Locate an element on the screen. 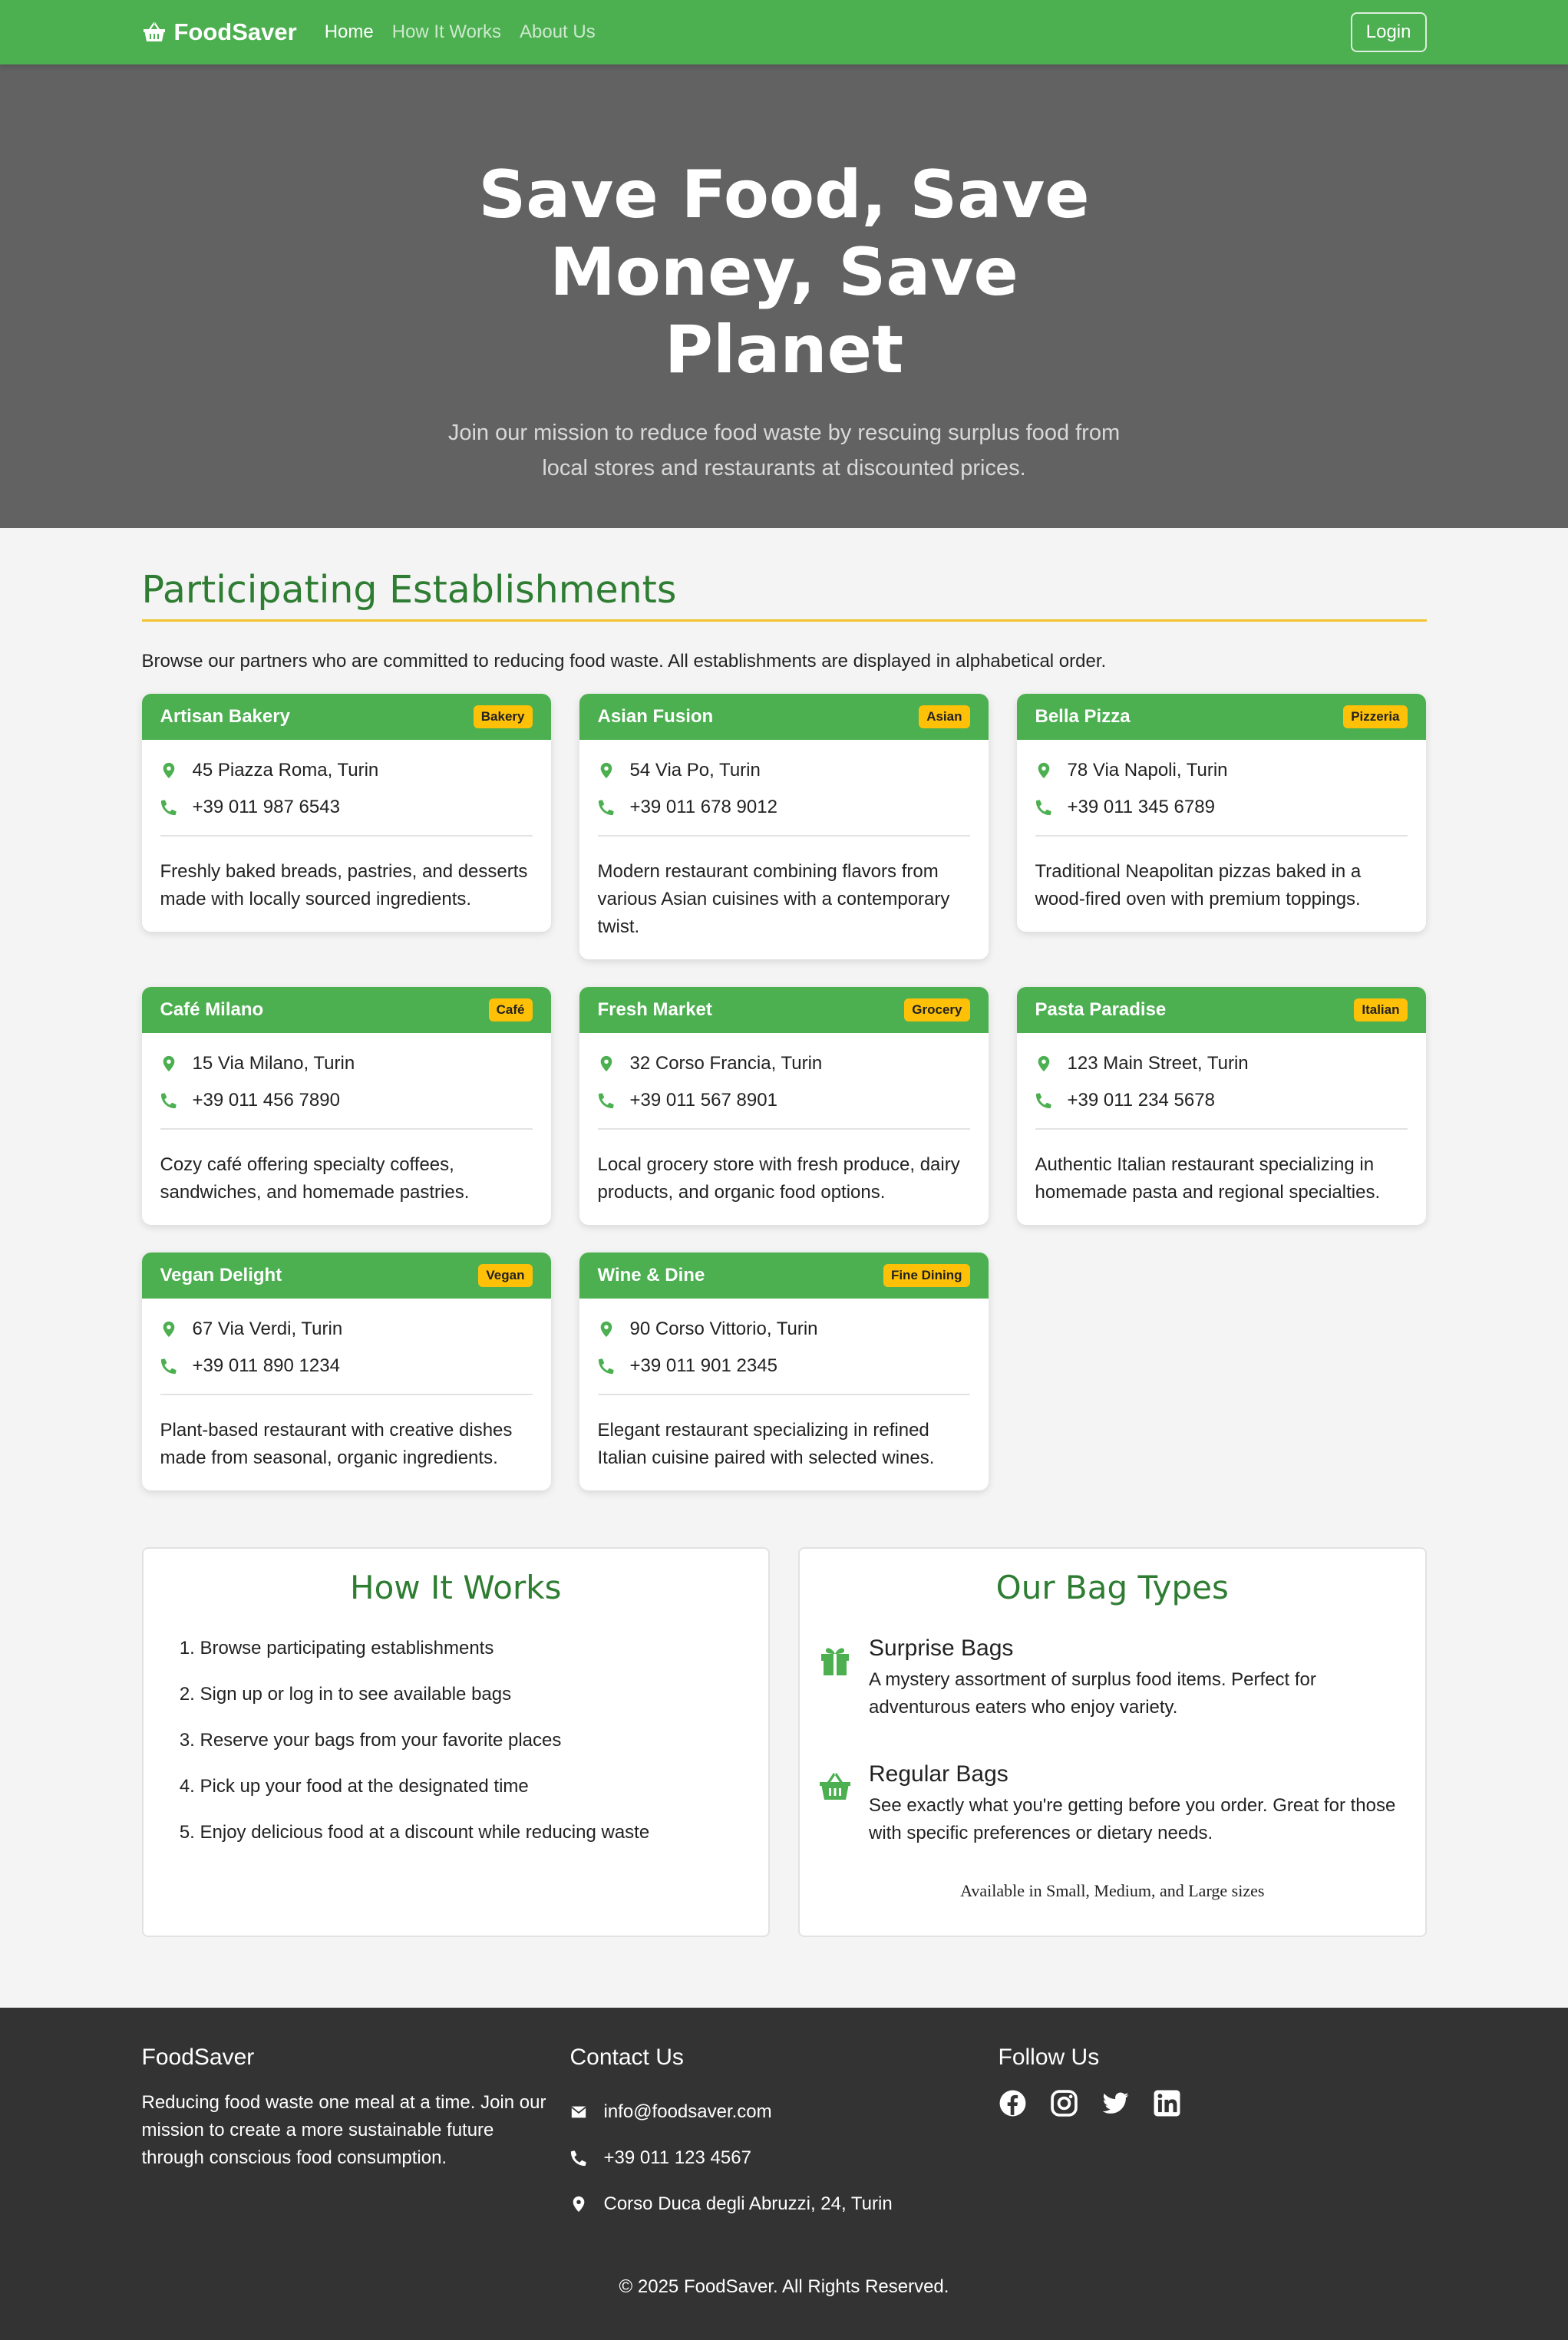  address-row: 32 Corso Francia, Turin is located at coordinates (784, 1063).